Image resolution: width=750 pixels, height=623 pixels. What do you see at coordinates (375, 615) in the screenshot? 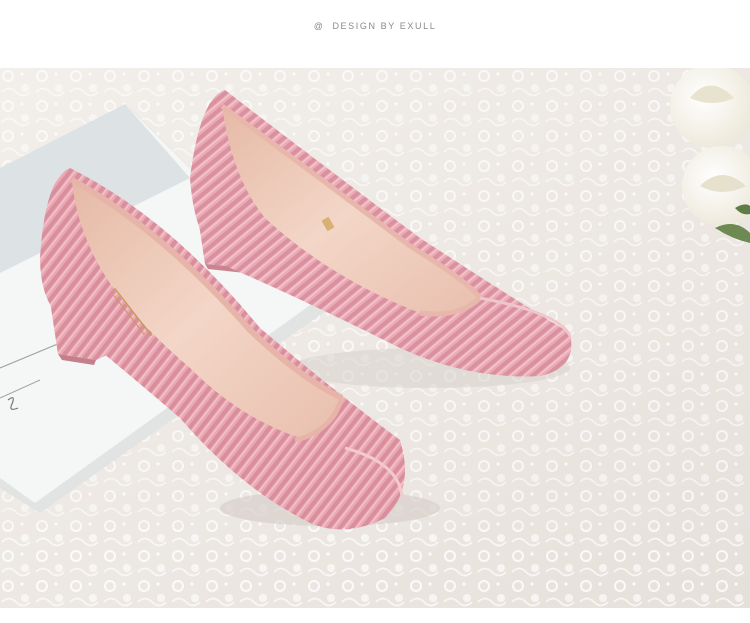
I see `footer-spacer` at bounding box center [375, 615].